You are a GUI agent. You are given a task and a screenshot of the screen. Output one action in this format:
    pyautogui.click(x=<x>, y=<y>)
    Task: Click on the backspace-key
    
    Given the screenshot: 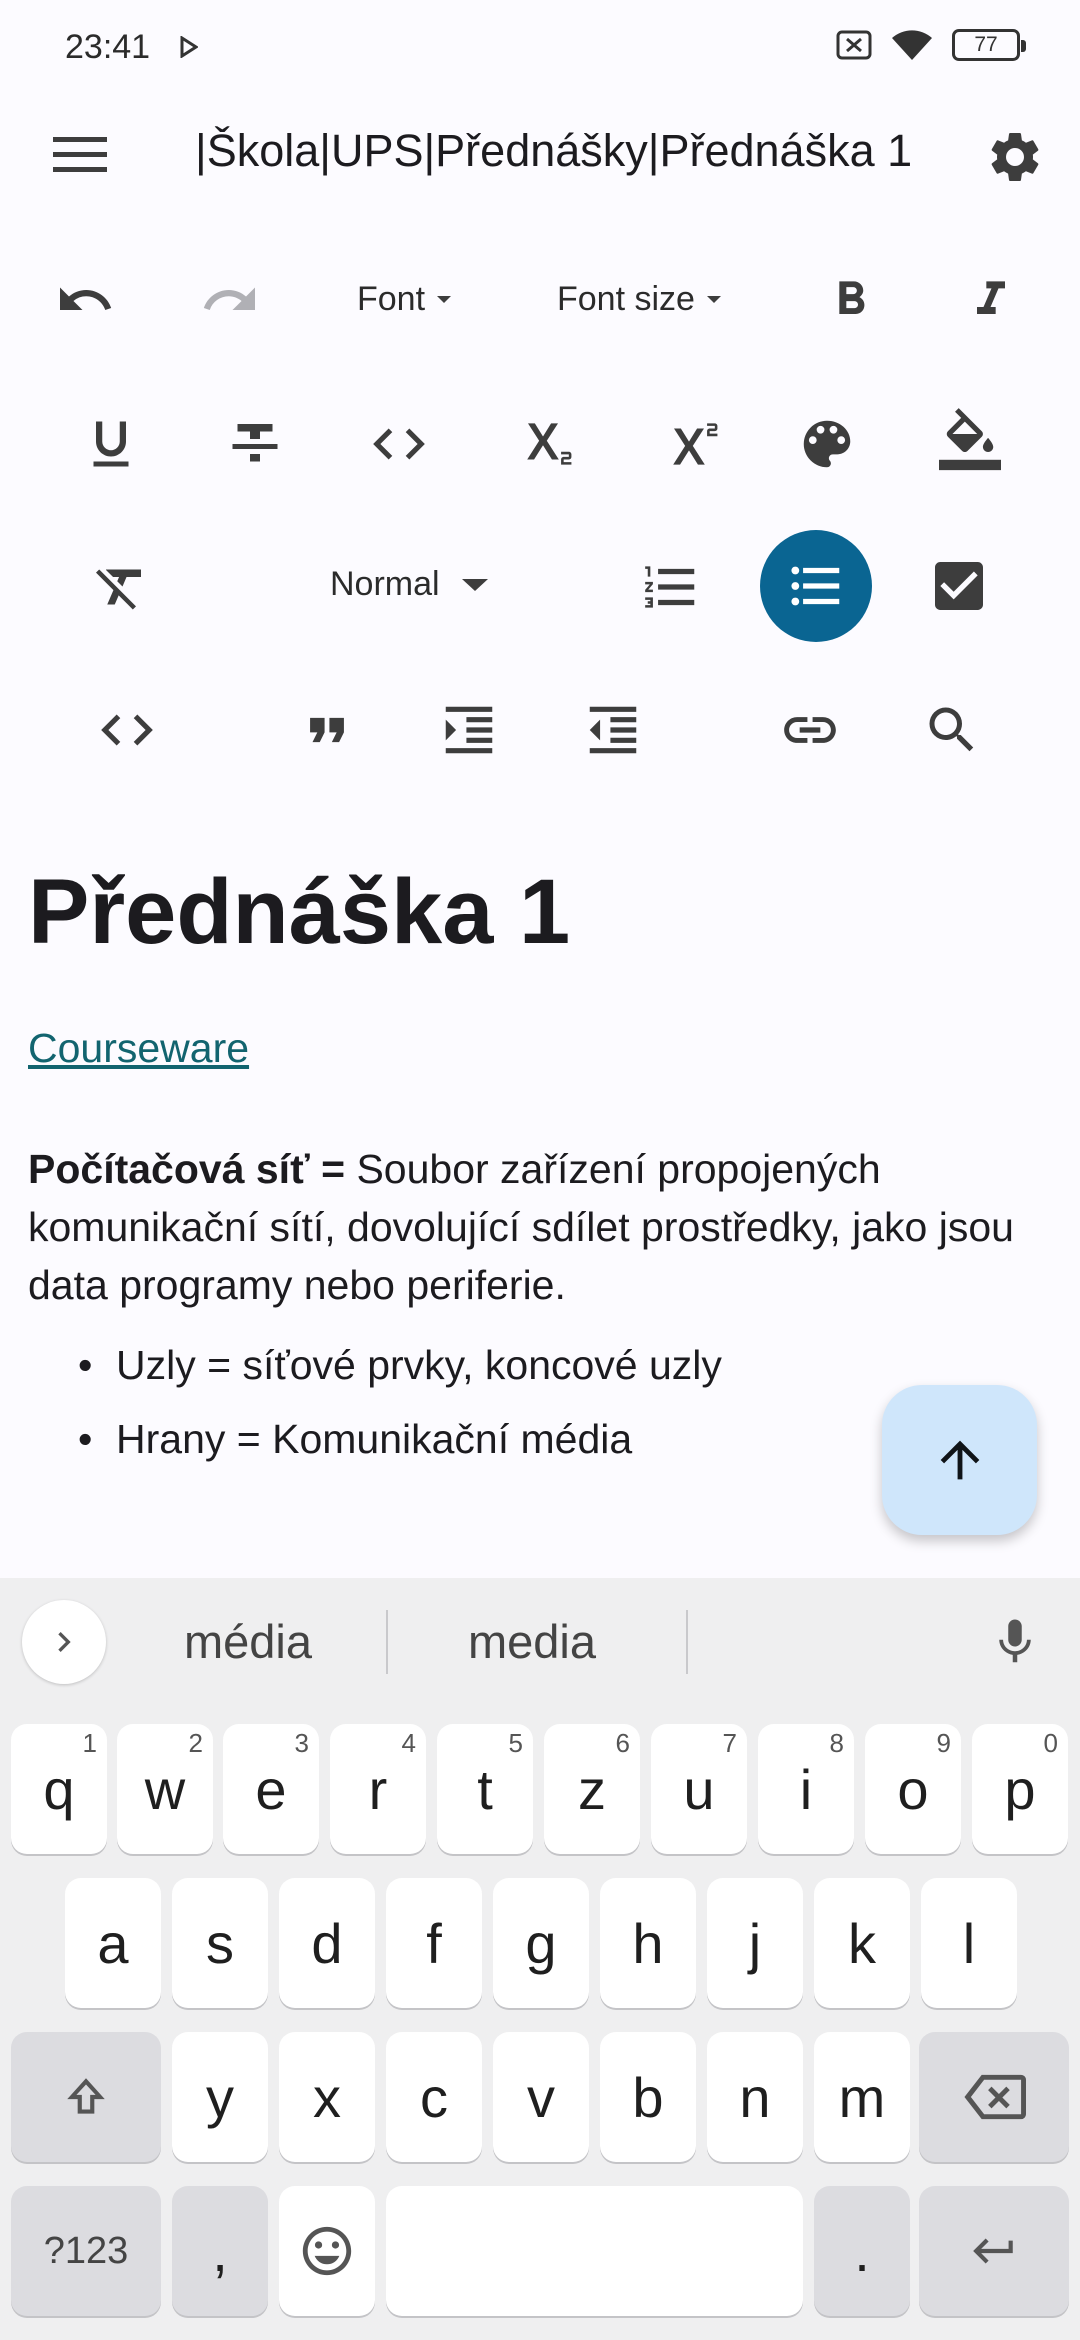 What is the action you would take?
    pyautogui.click(x=994, y=2097)
    